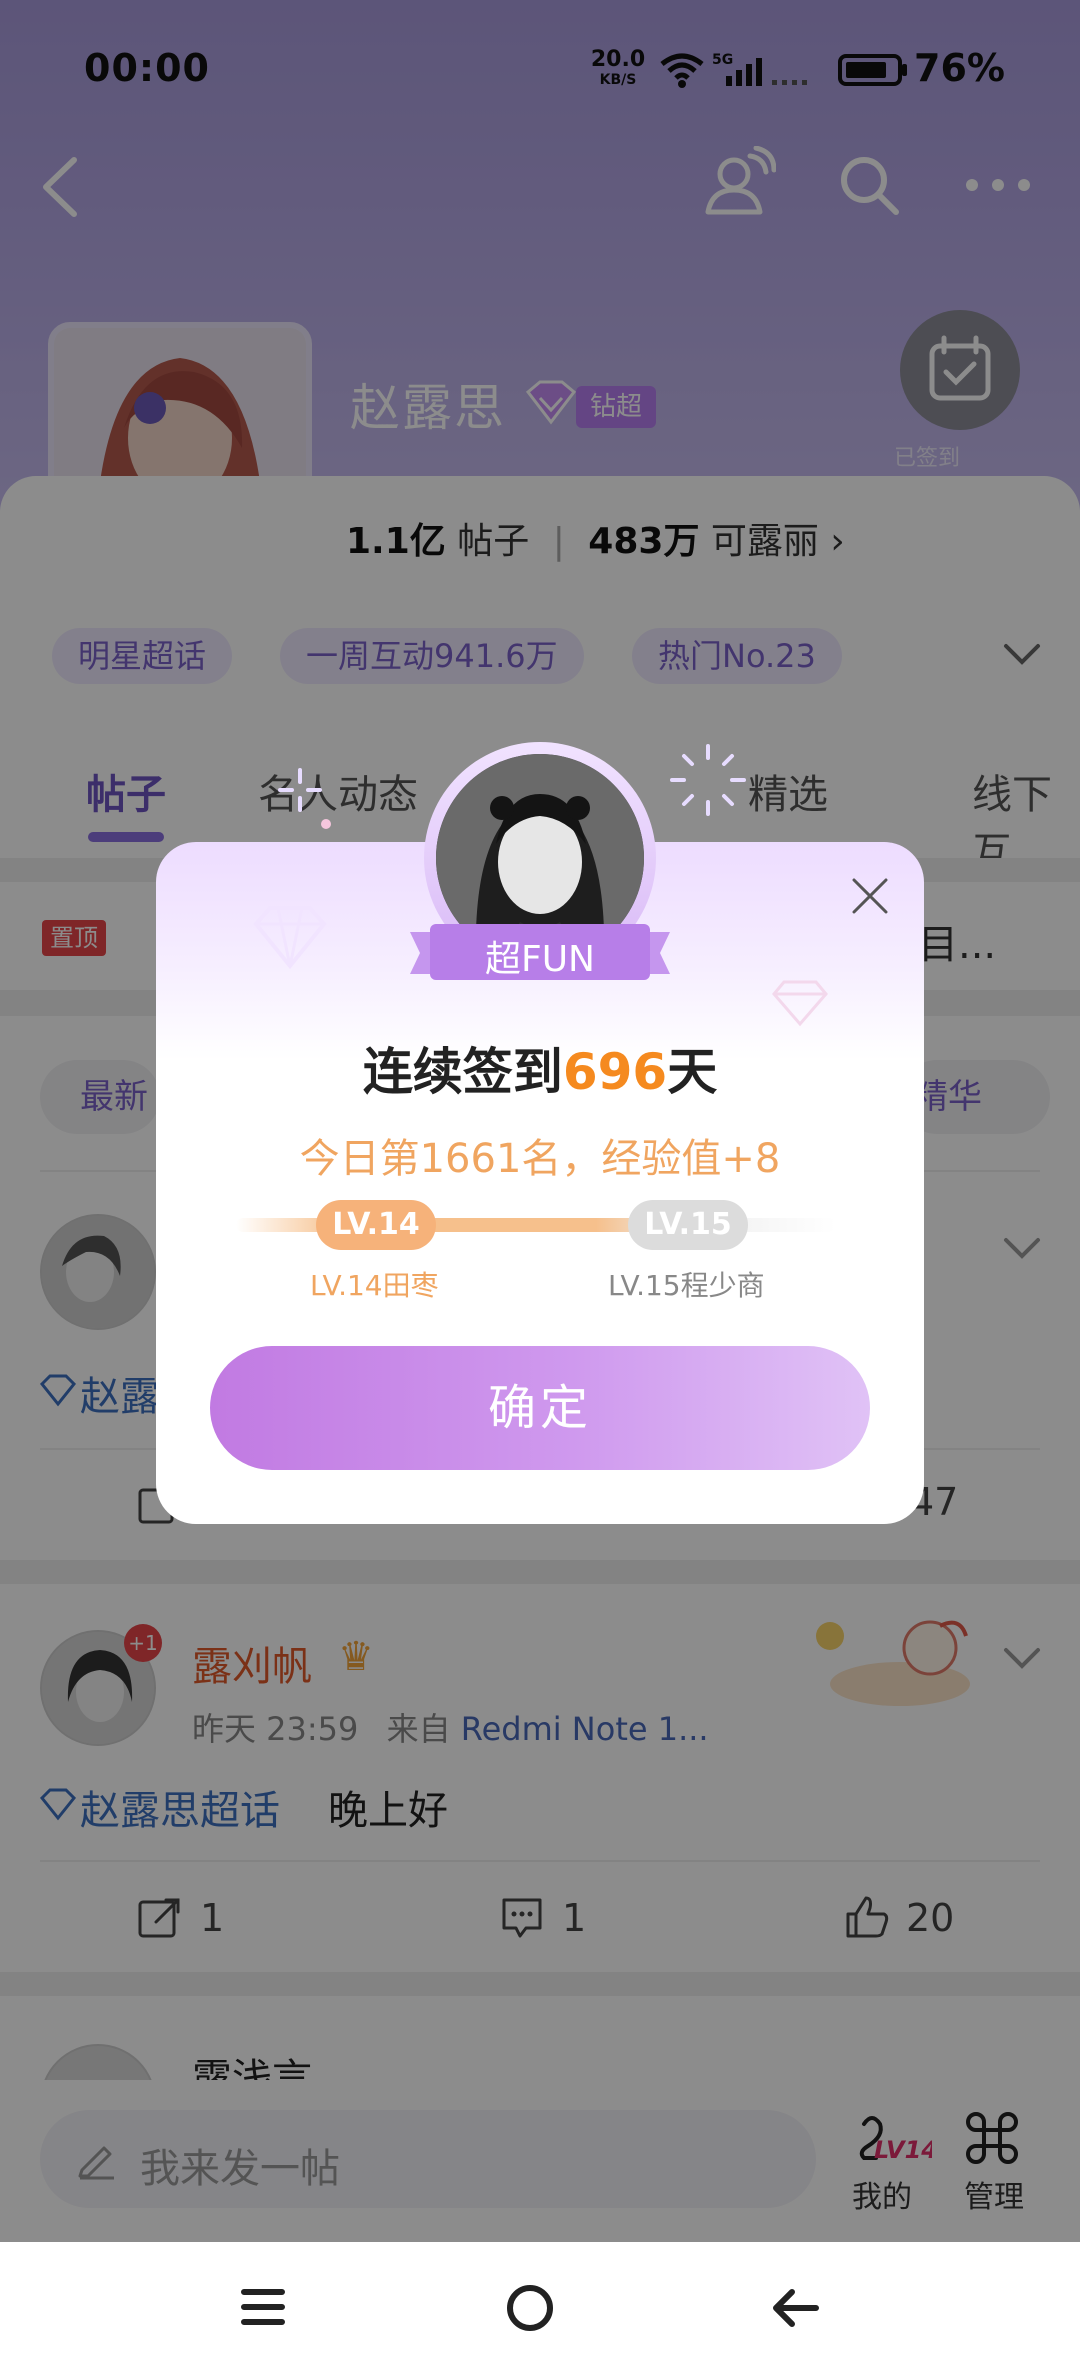  I want to click on current-level-pill: LV.14, so click(376, 1225).